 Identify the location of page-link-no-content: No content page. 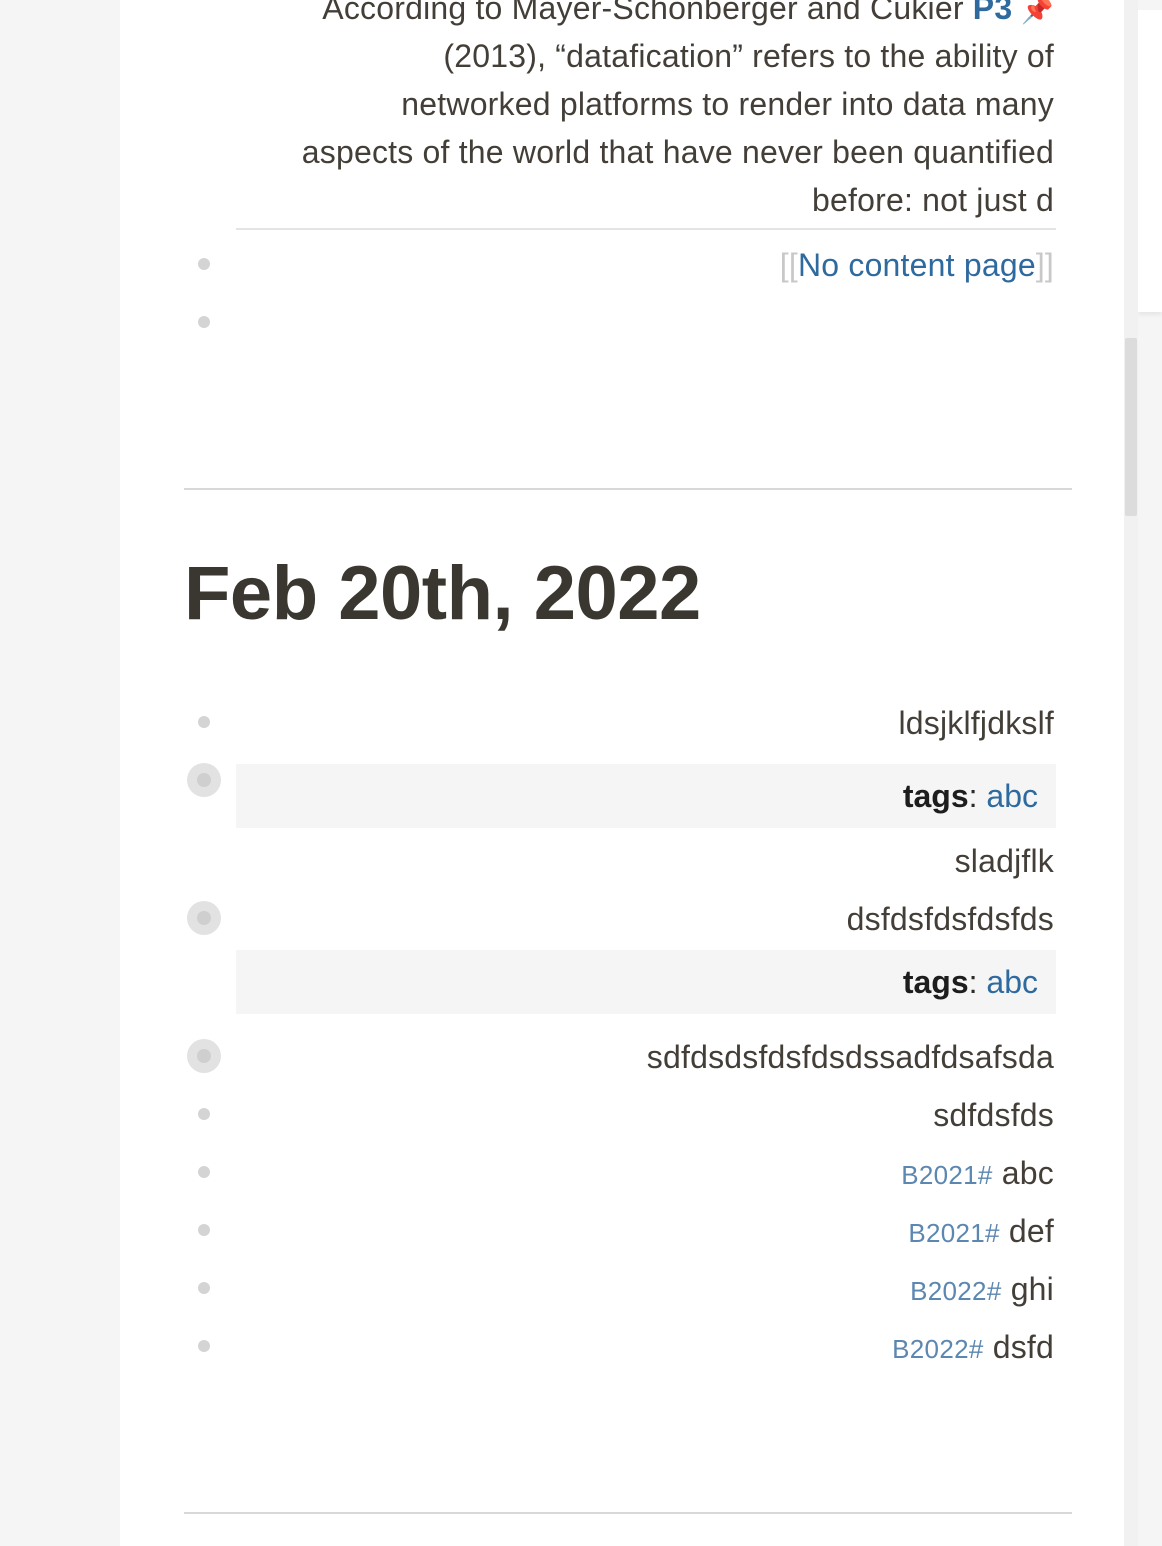
(917, 265).